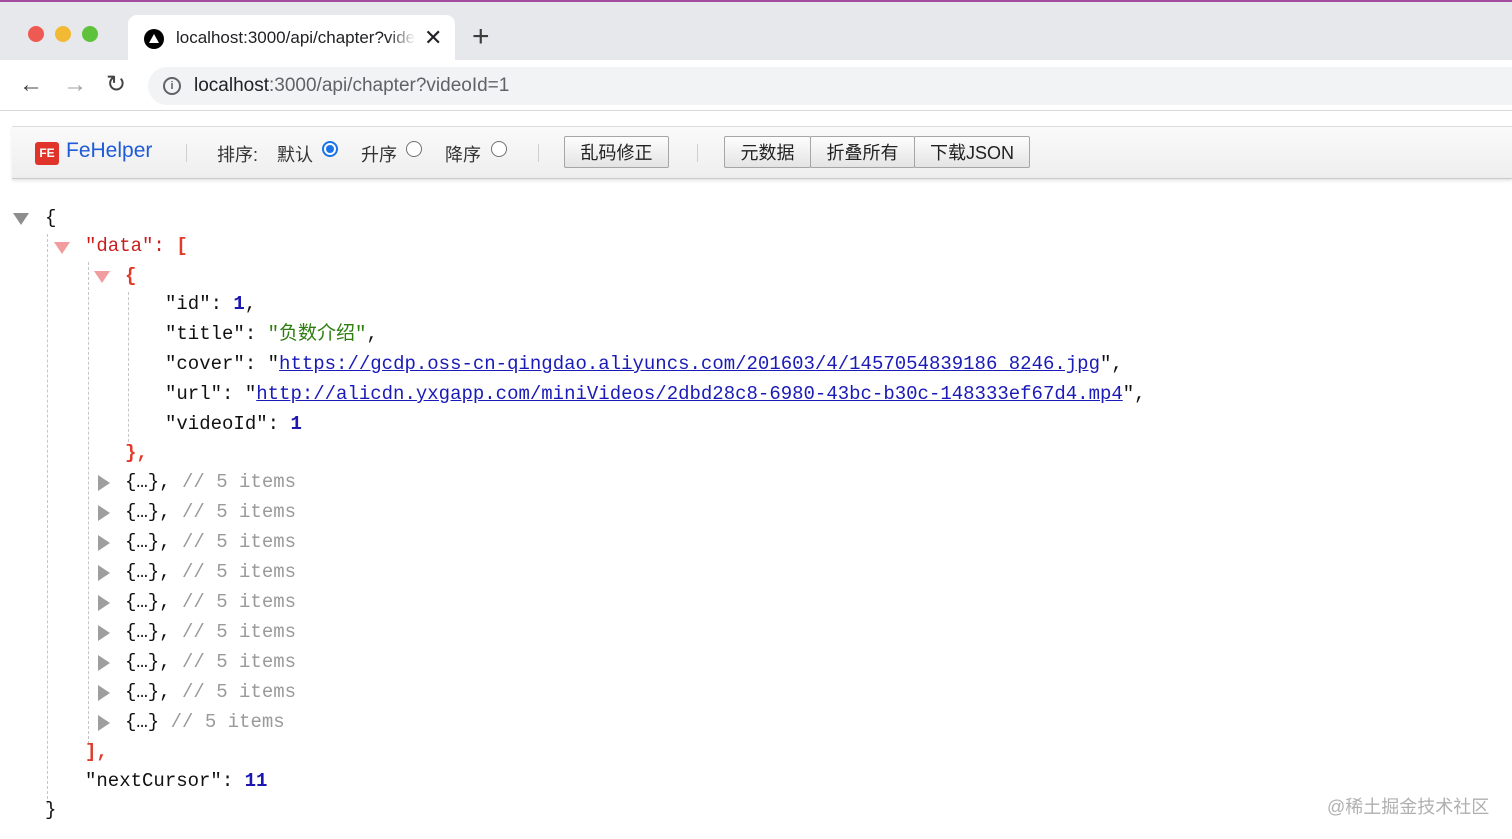 The width and height of the screenshot is (1512, 839). Describe the element at coordinates (131, 276) in the screenshot. I see `item-open-brace: {` at that location.